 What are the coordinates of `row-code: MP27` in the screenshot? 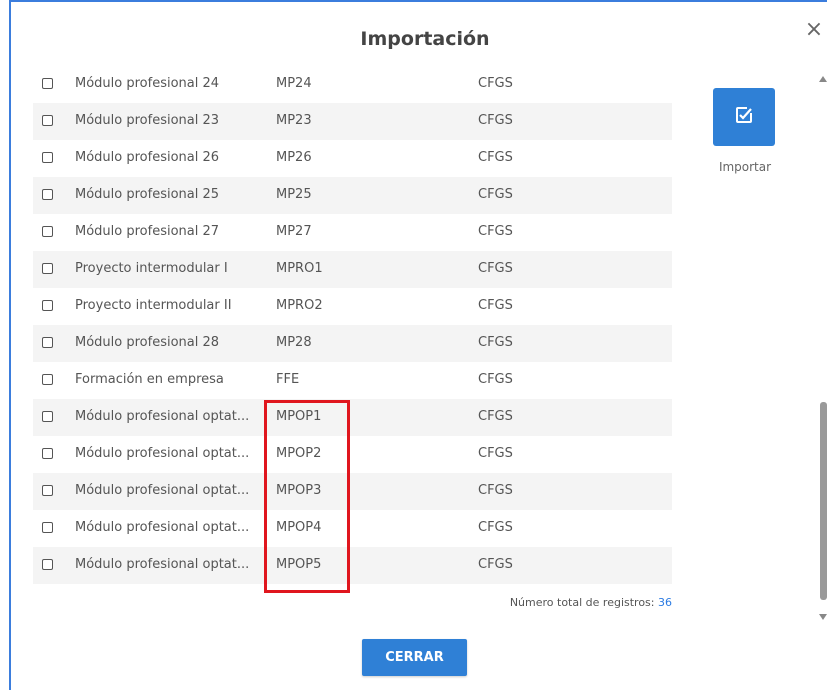 It's located at (294, 231).